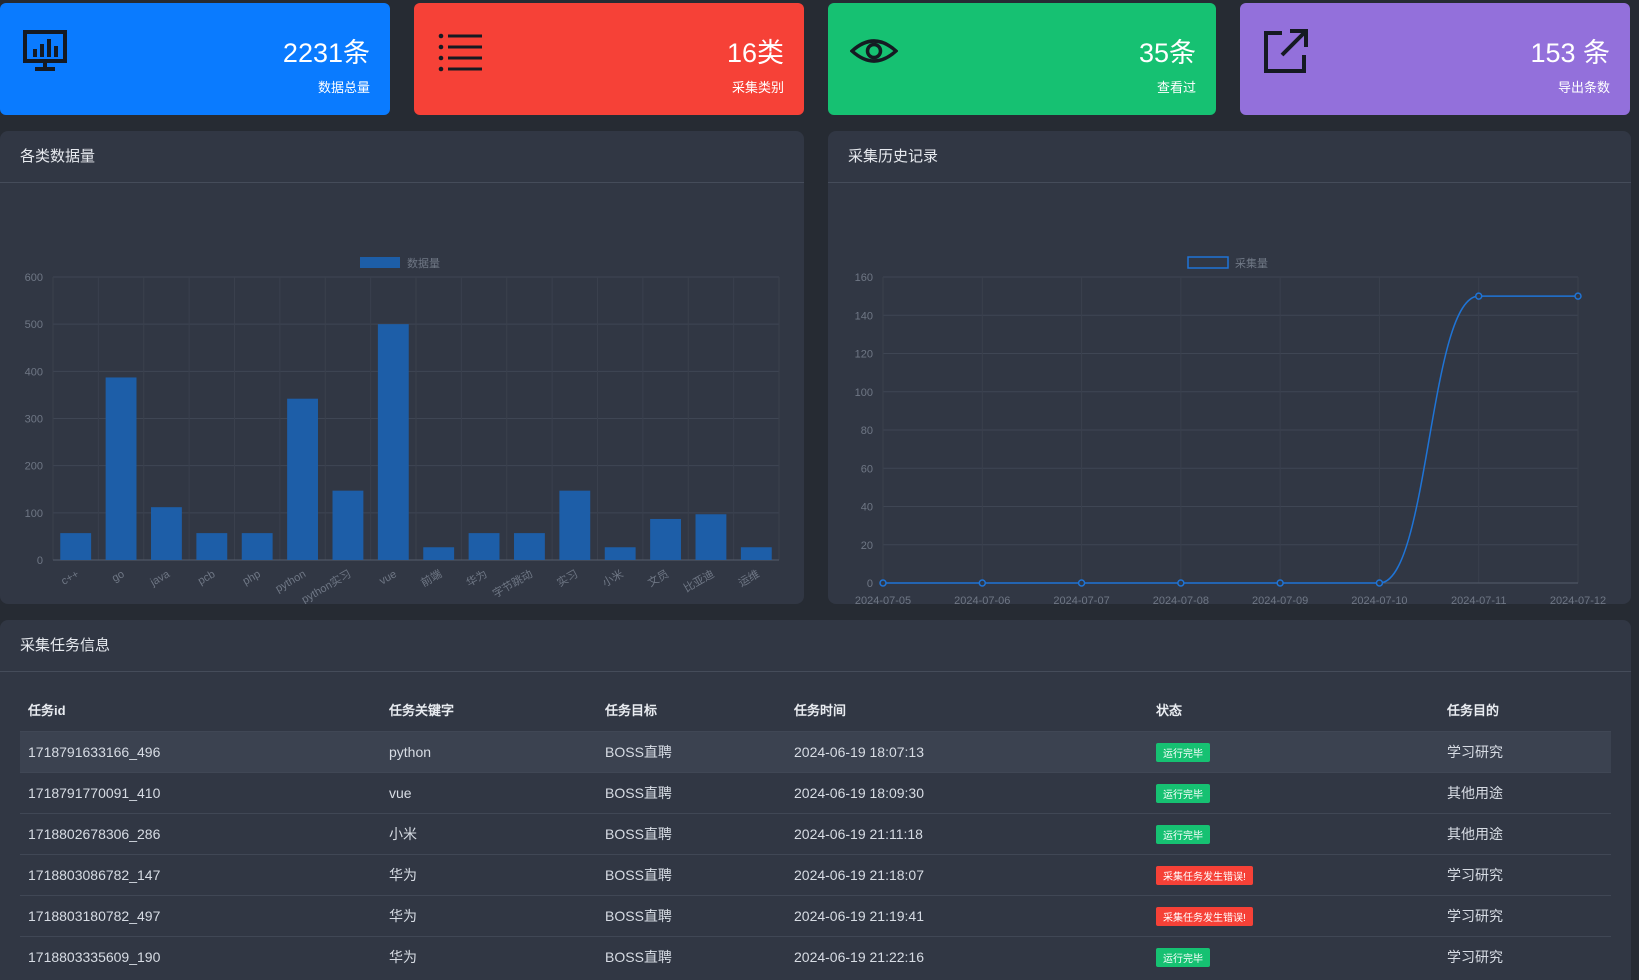  Describe the element at coordinates (431, 577) in the screenshot. I see `x-tick-label: 前端` at that location.